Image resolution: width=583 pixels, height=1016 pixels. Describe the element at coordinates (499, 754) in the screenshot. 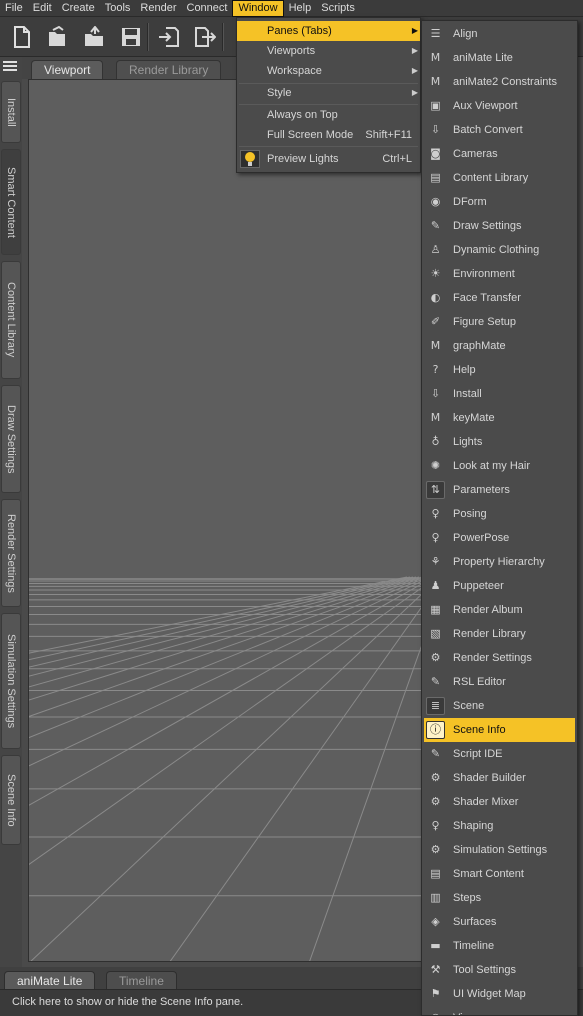

I see `pane-item-script-ide: ✎ Script IDE` at that location.